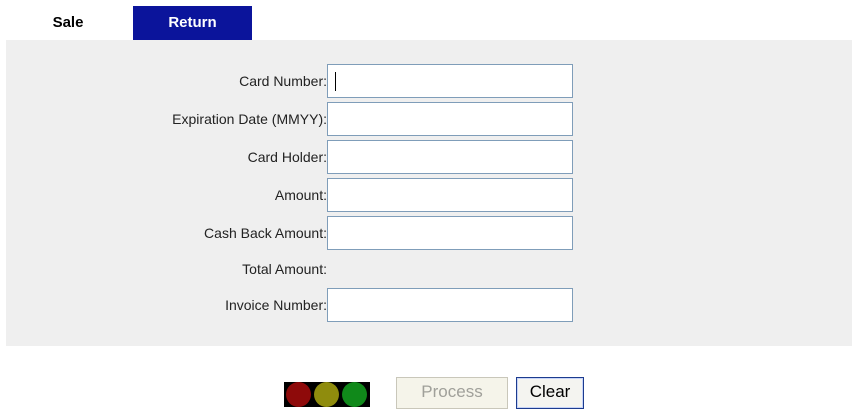  I want to click on expiration-input, so click(450, 119).